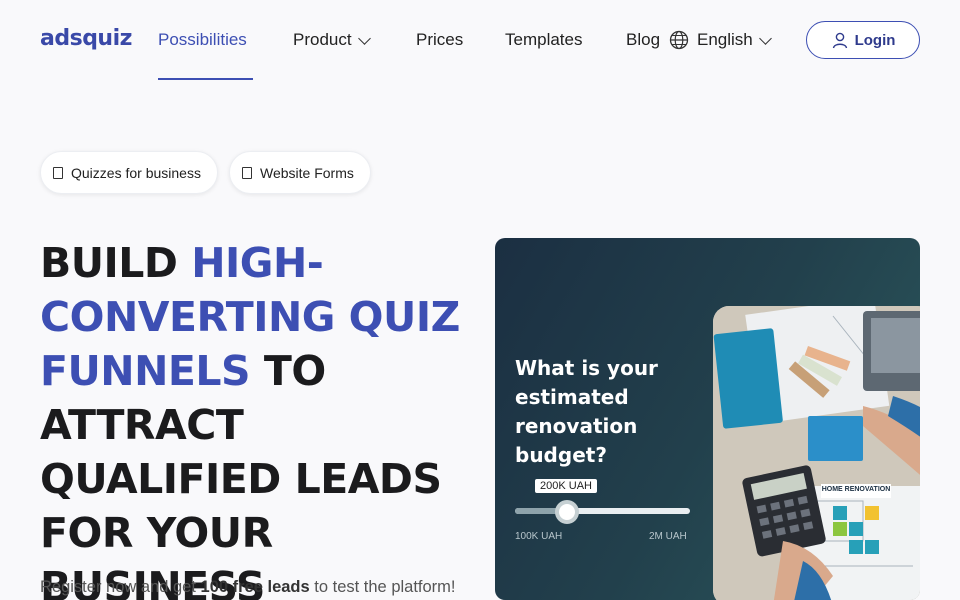 The height and width of the screenshot is (600, 960). I want to click on nav-item-label: Blog, so click(643, 39).